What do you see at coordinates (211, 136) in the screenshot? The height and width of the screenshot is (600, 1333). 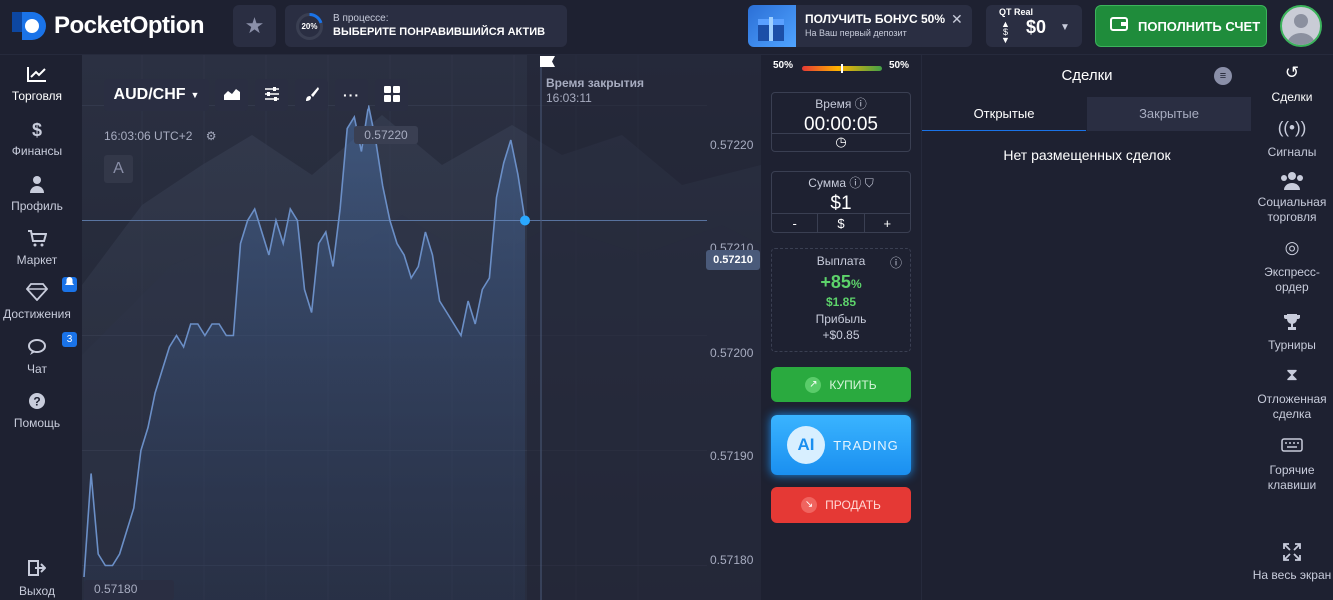 I see `gear-icon: ⚙` at bounding box center [211, 136].